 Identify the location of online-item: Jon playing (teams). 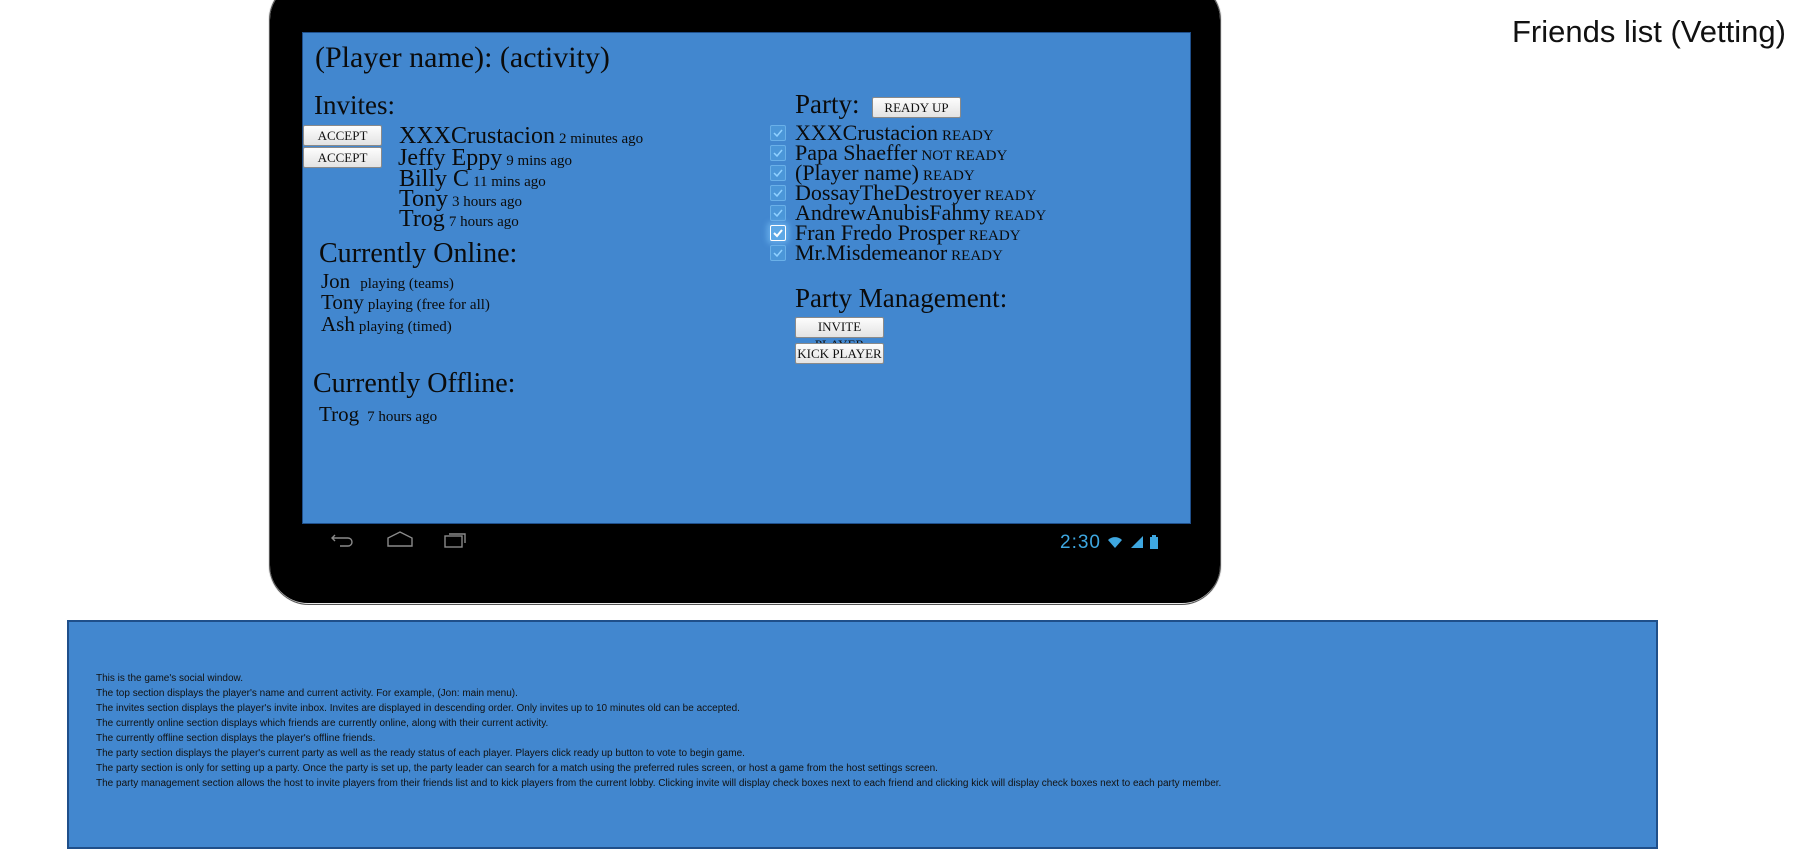
(387, 281).